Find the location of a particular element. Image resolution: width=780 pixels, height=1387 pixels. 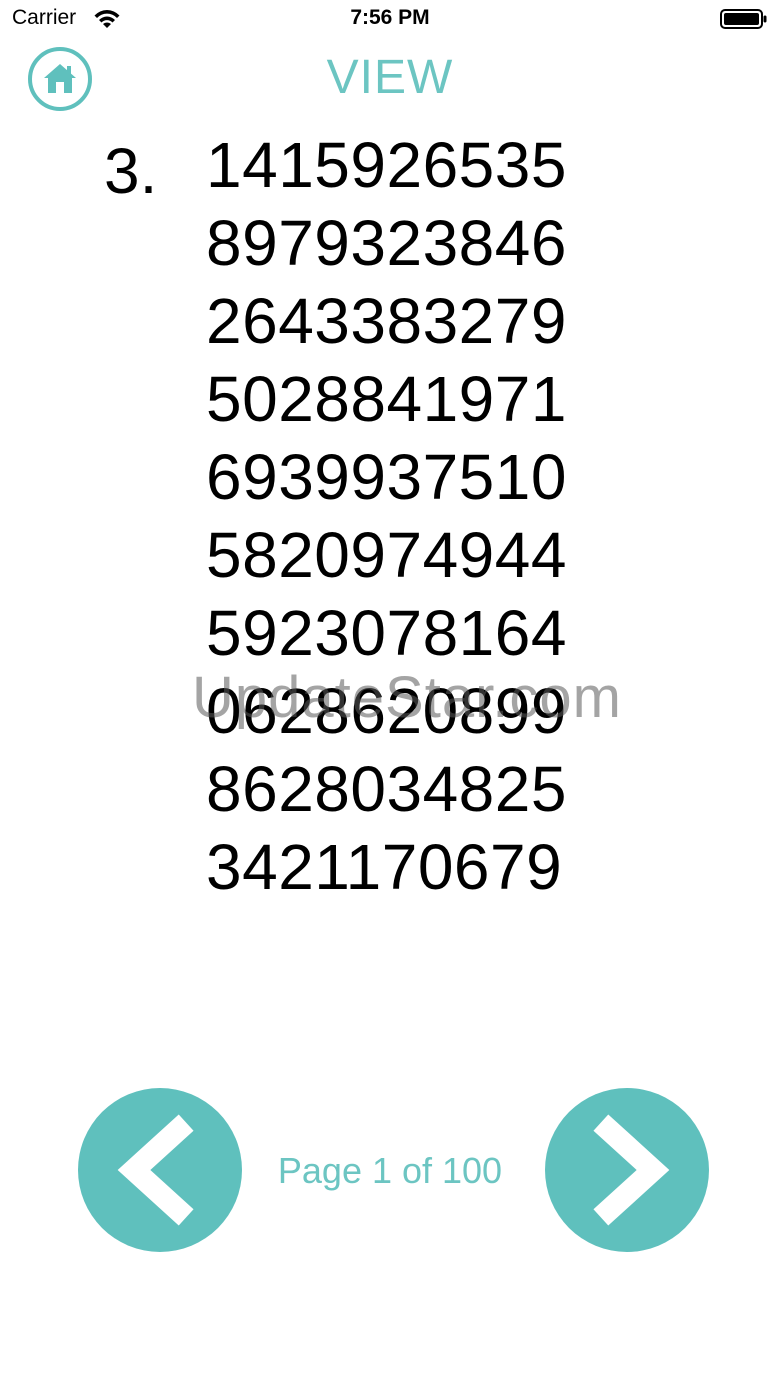

chevron-right-icon is located at coordinates (631, 1170).